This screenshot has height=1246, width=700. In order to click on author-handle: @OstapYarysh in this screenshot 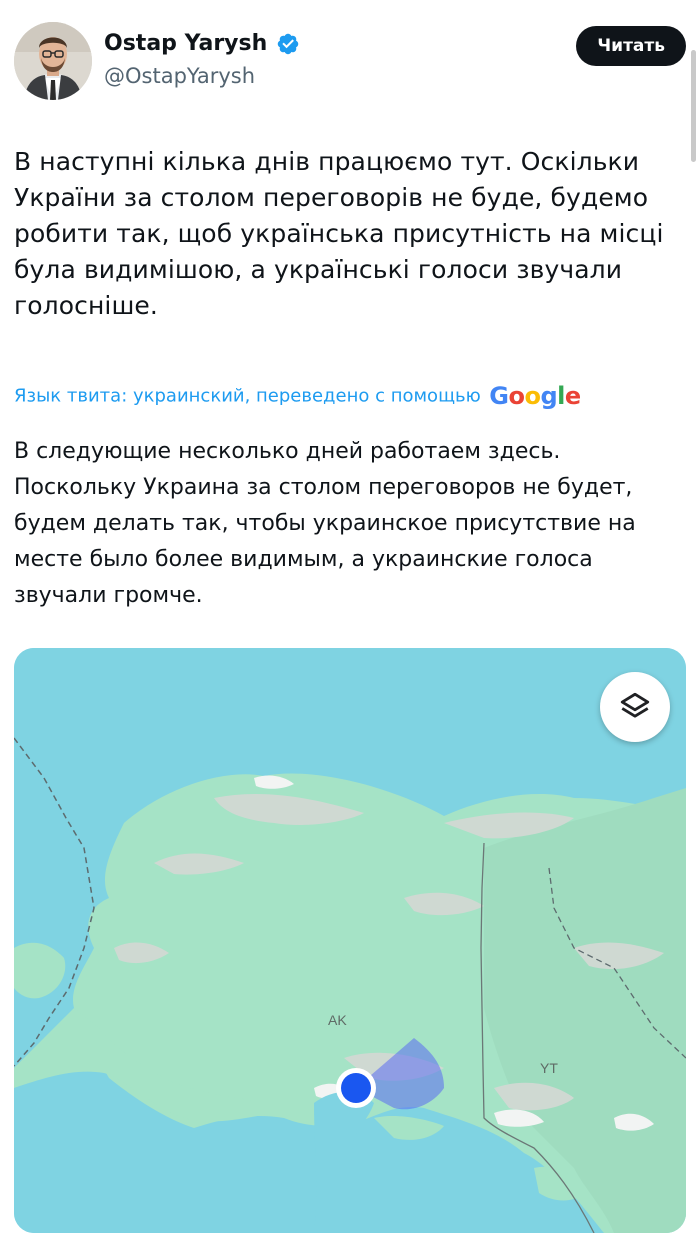, I will do `click(202, 76)`.